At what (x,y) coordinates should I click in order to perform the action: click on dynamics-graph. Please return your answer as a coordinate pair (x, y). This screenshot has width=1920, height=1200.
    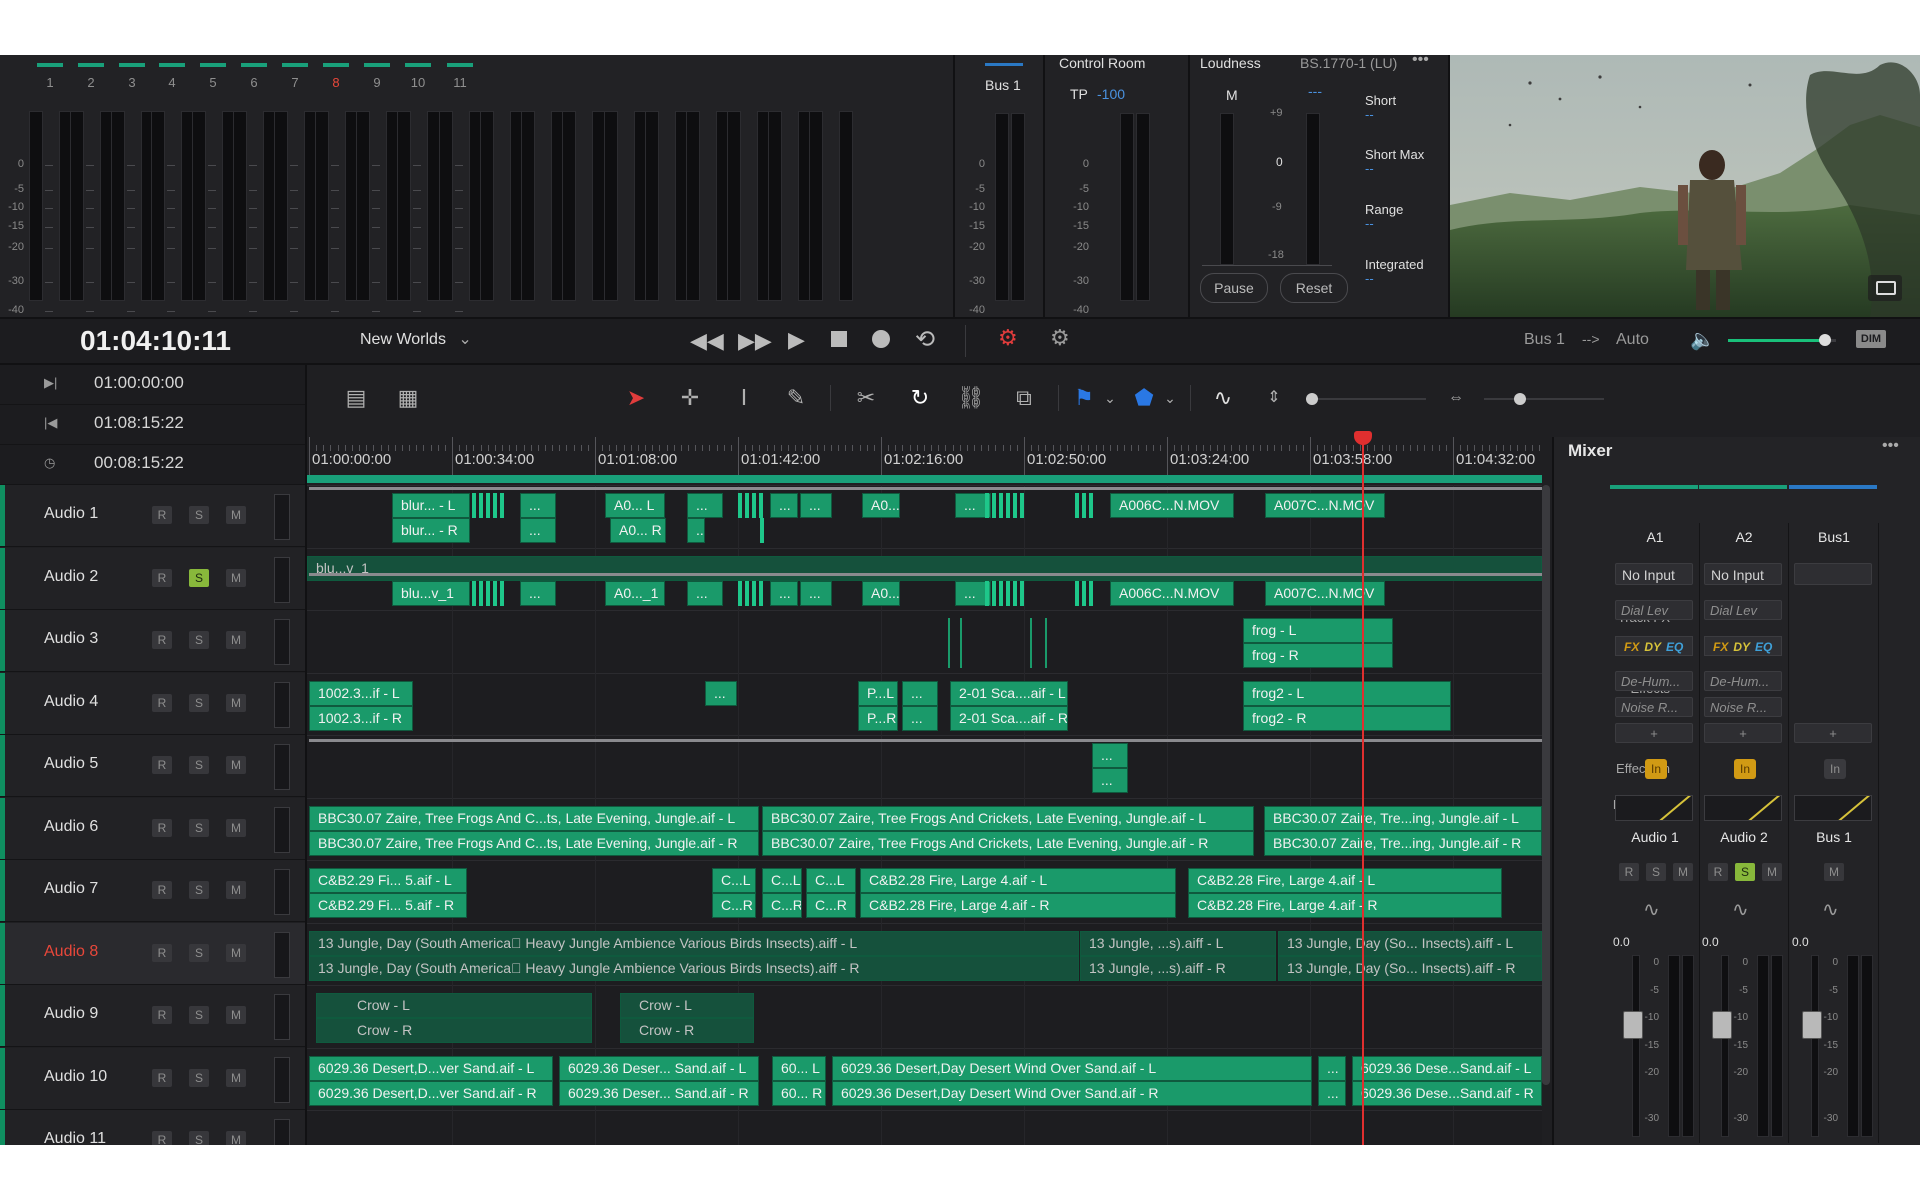
    Looking at the image, I should click on (1654, 808).